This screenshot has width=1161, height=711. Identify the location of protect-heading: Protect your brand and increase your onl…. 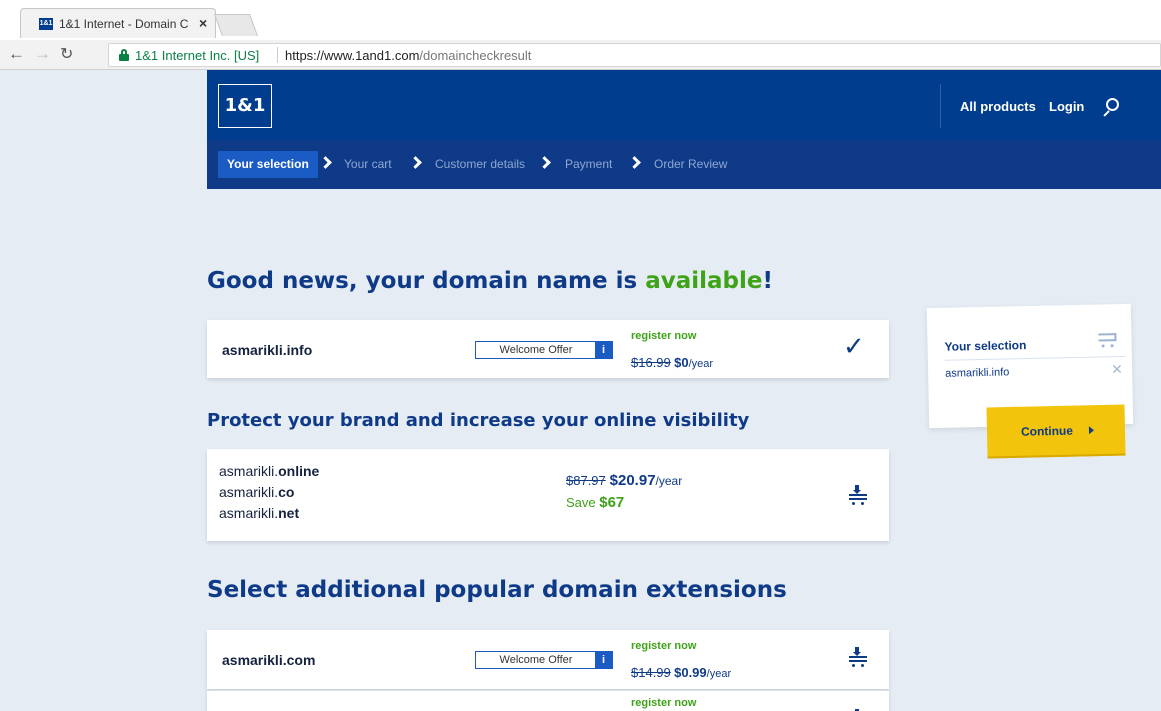
(478, 420).